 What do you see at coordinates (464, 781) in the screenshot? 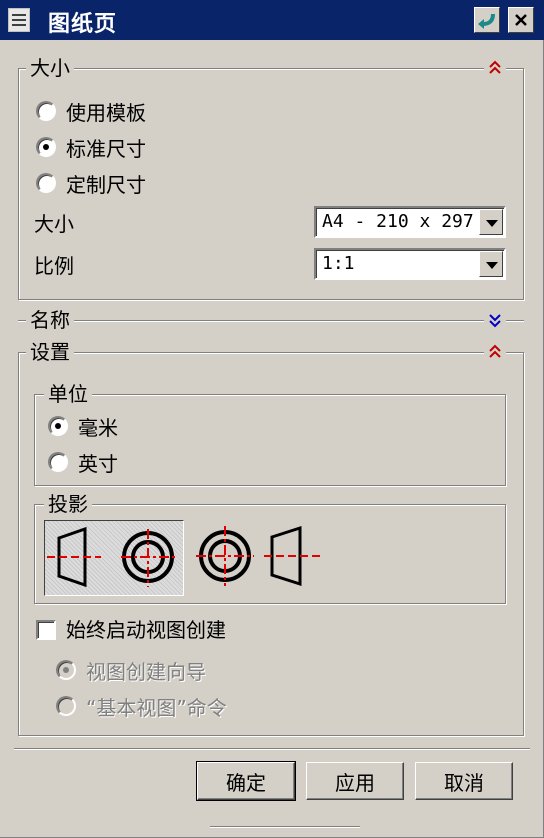
I see `cancel-button: 取消` at bounding box center [464, 781].